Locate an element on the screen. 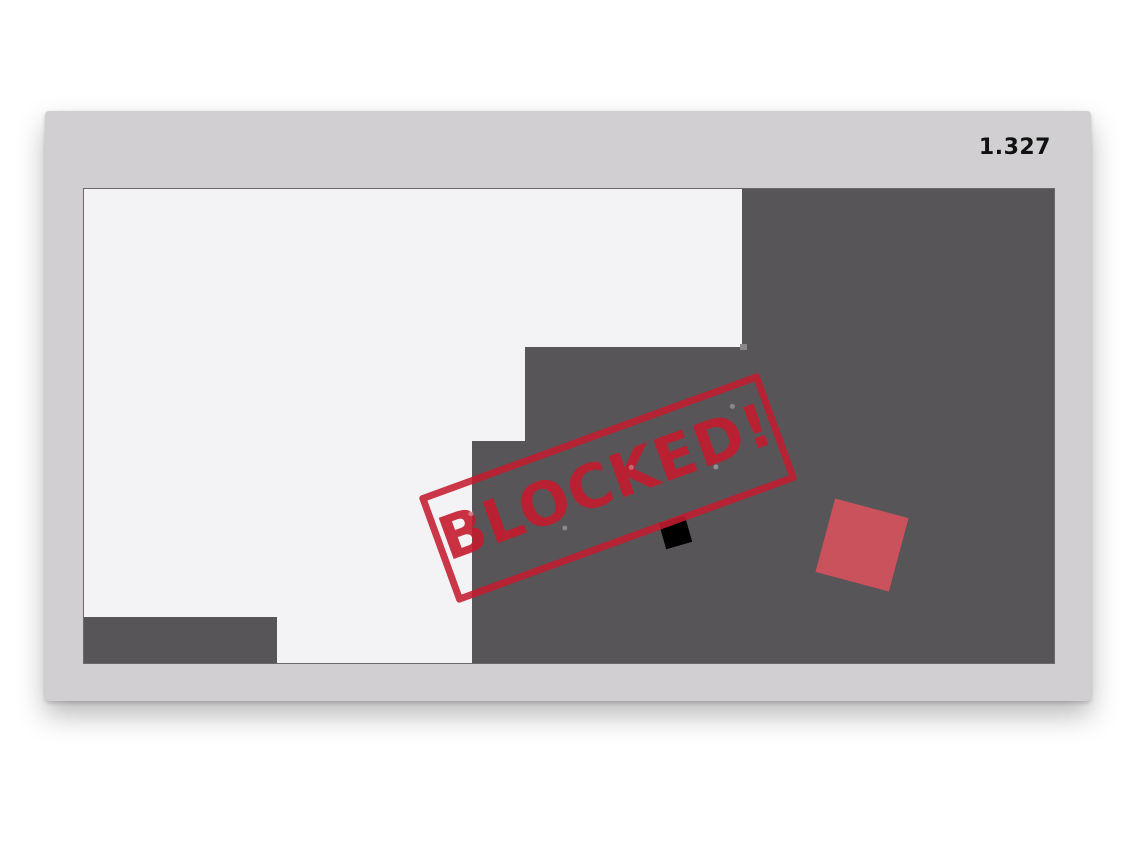 The image size is (1136, 852). ledge-edge is located at coordinates (743, 347).